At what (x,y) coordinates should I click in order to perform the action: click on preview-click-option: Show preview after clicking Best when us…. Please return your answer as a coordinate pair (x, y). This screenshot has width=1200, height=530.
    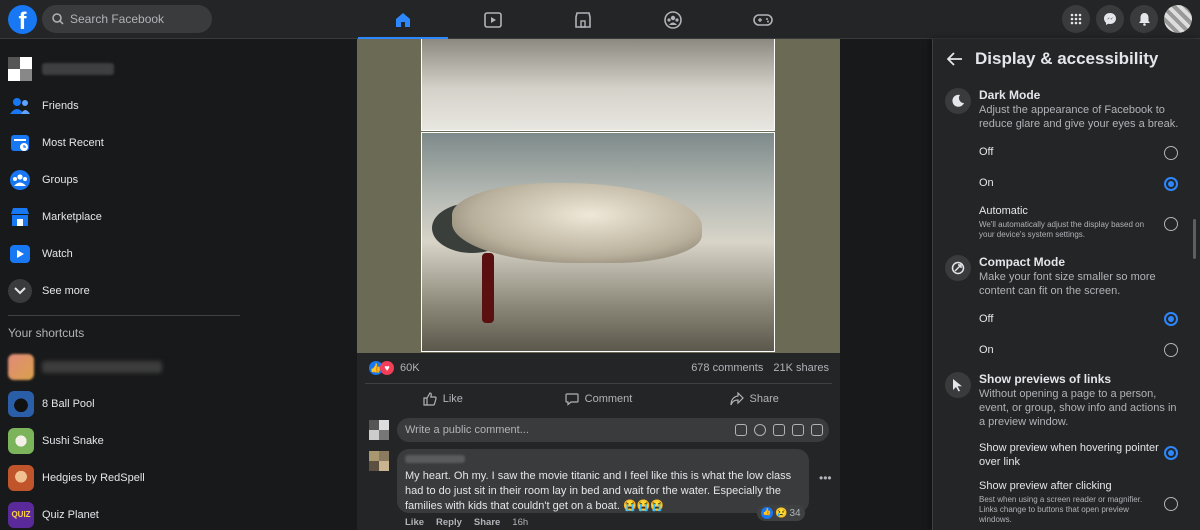
    Looking at the image, I should click on (1079, 502).